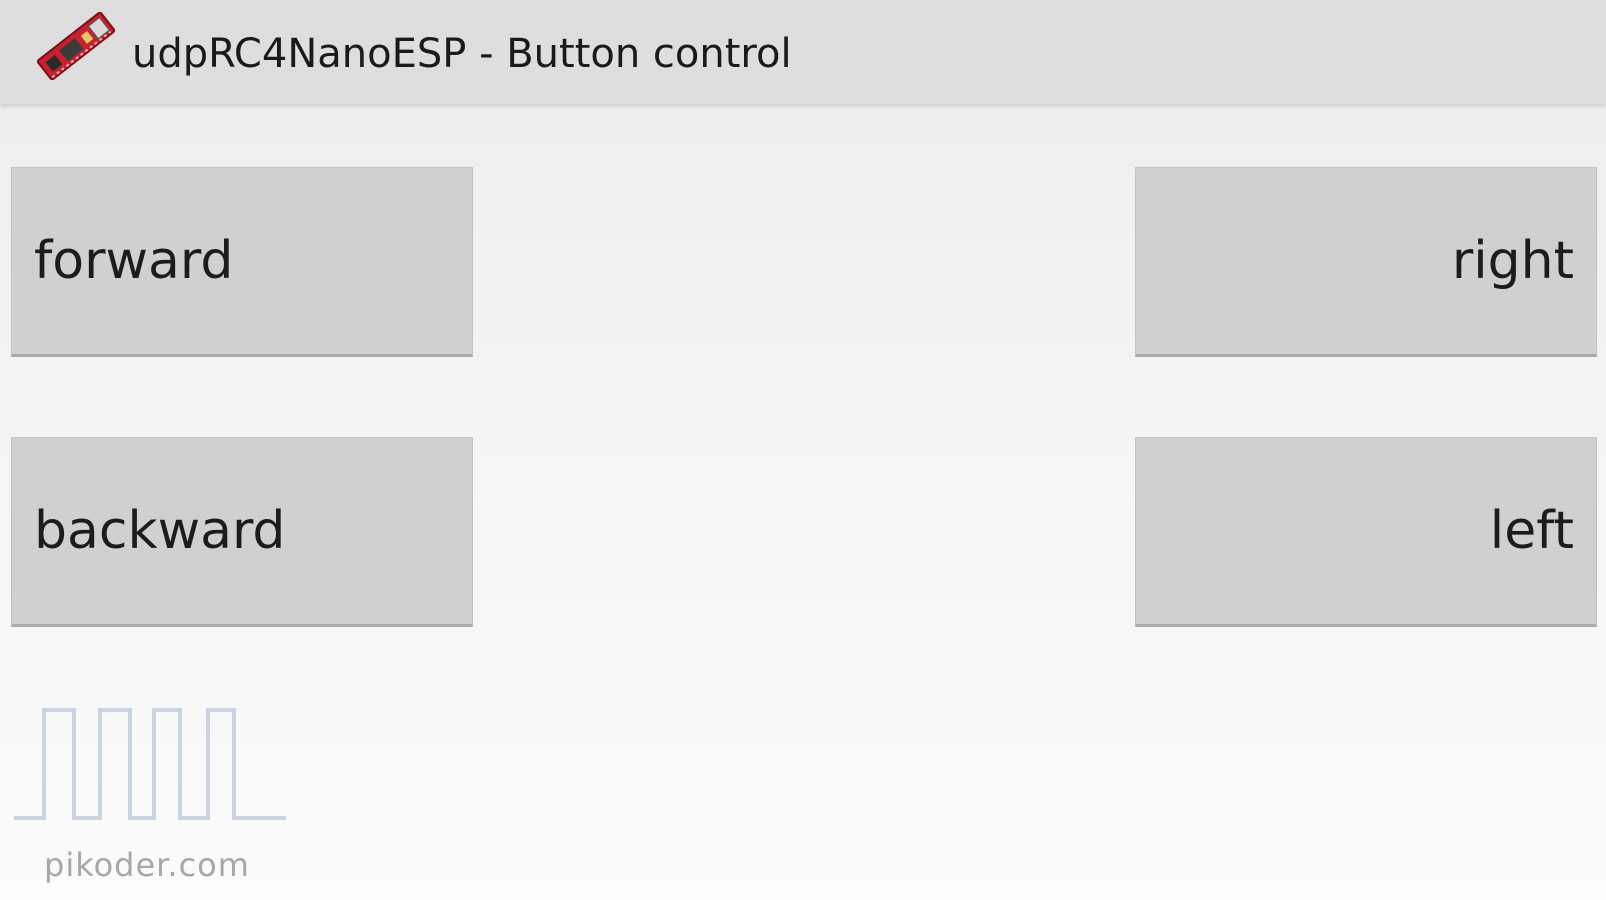  What do you see at coordinates (1366, 262) in the screenshot?
I see `right-button: right` at bounding box center [1366, 262].